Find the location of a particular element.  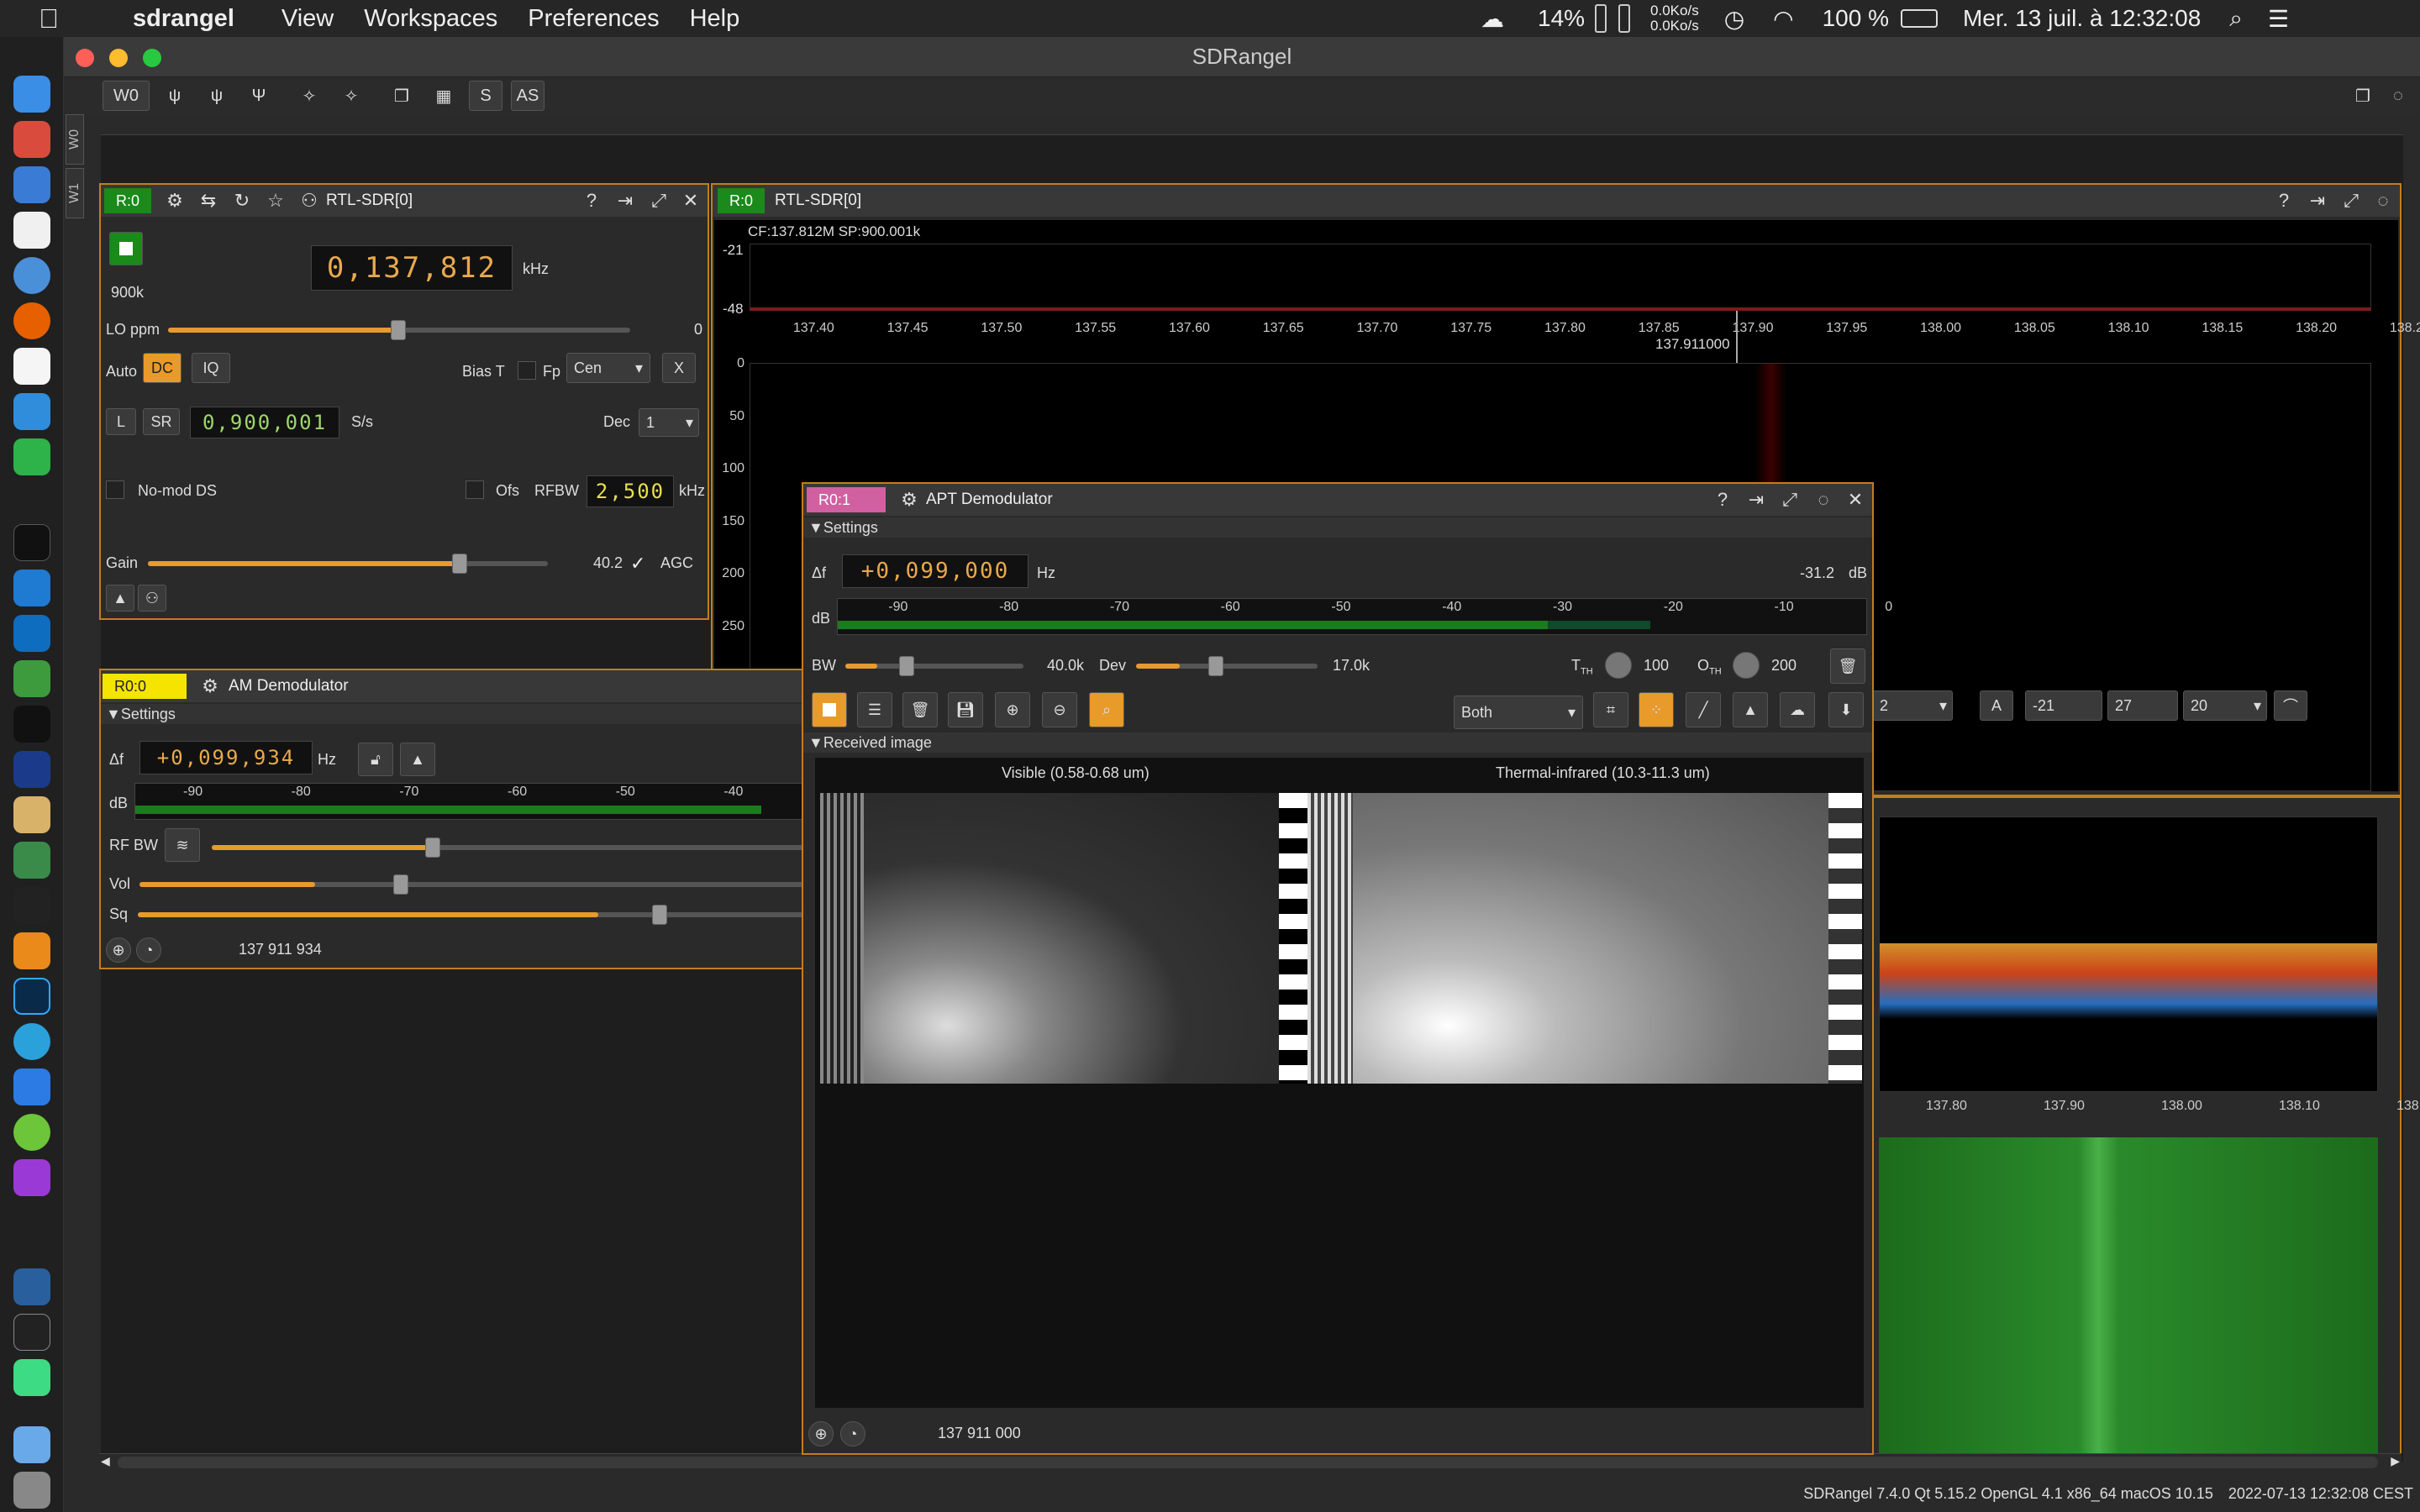

spectrum-marker-icon: ▲ is located at coordinates (120, 598).